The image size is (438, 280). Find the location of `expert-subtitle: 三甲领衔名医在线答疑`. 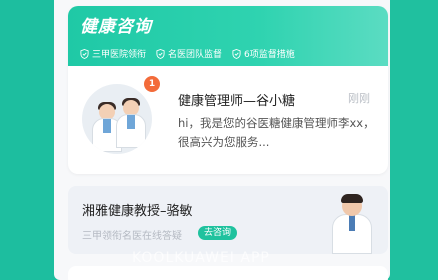

expert-subtitle: 三甲领衔名医在线答疑 is located at coordinates (132, 236).